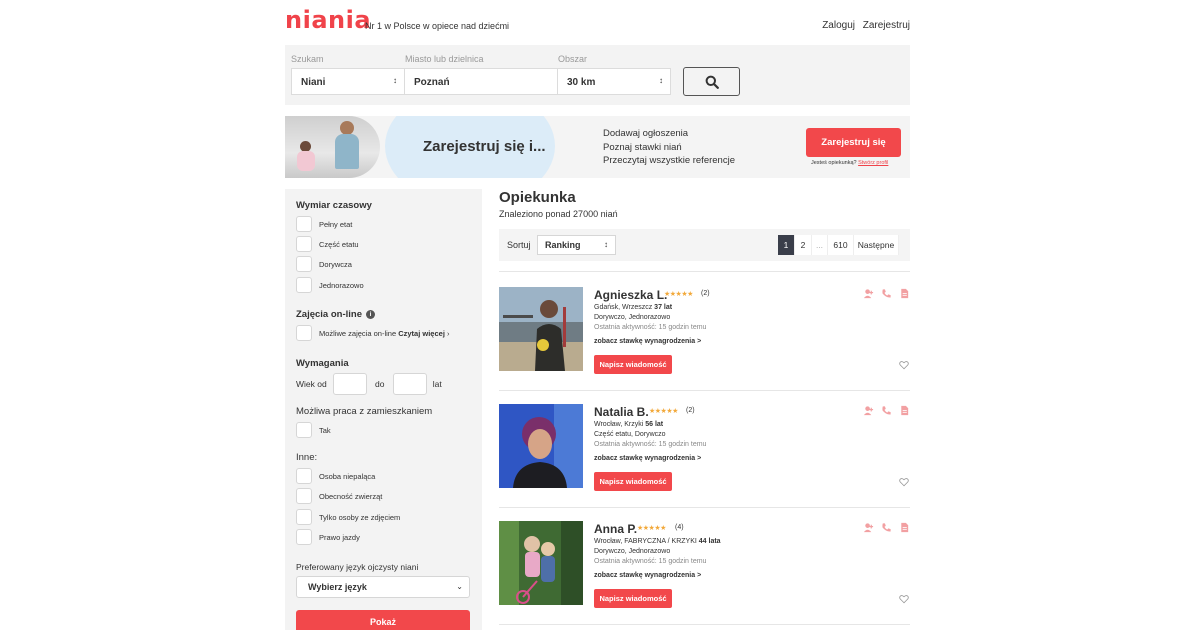 Image resolution: width=1200 pixels, height=630 pixels. I want to click on sort-bar: Sortuj Ranking ↕ 1 2 ... 610 Następne, so click(704, 245).